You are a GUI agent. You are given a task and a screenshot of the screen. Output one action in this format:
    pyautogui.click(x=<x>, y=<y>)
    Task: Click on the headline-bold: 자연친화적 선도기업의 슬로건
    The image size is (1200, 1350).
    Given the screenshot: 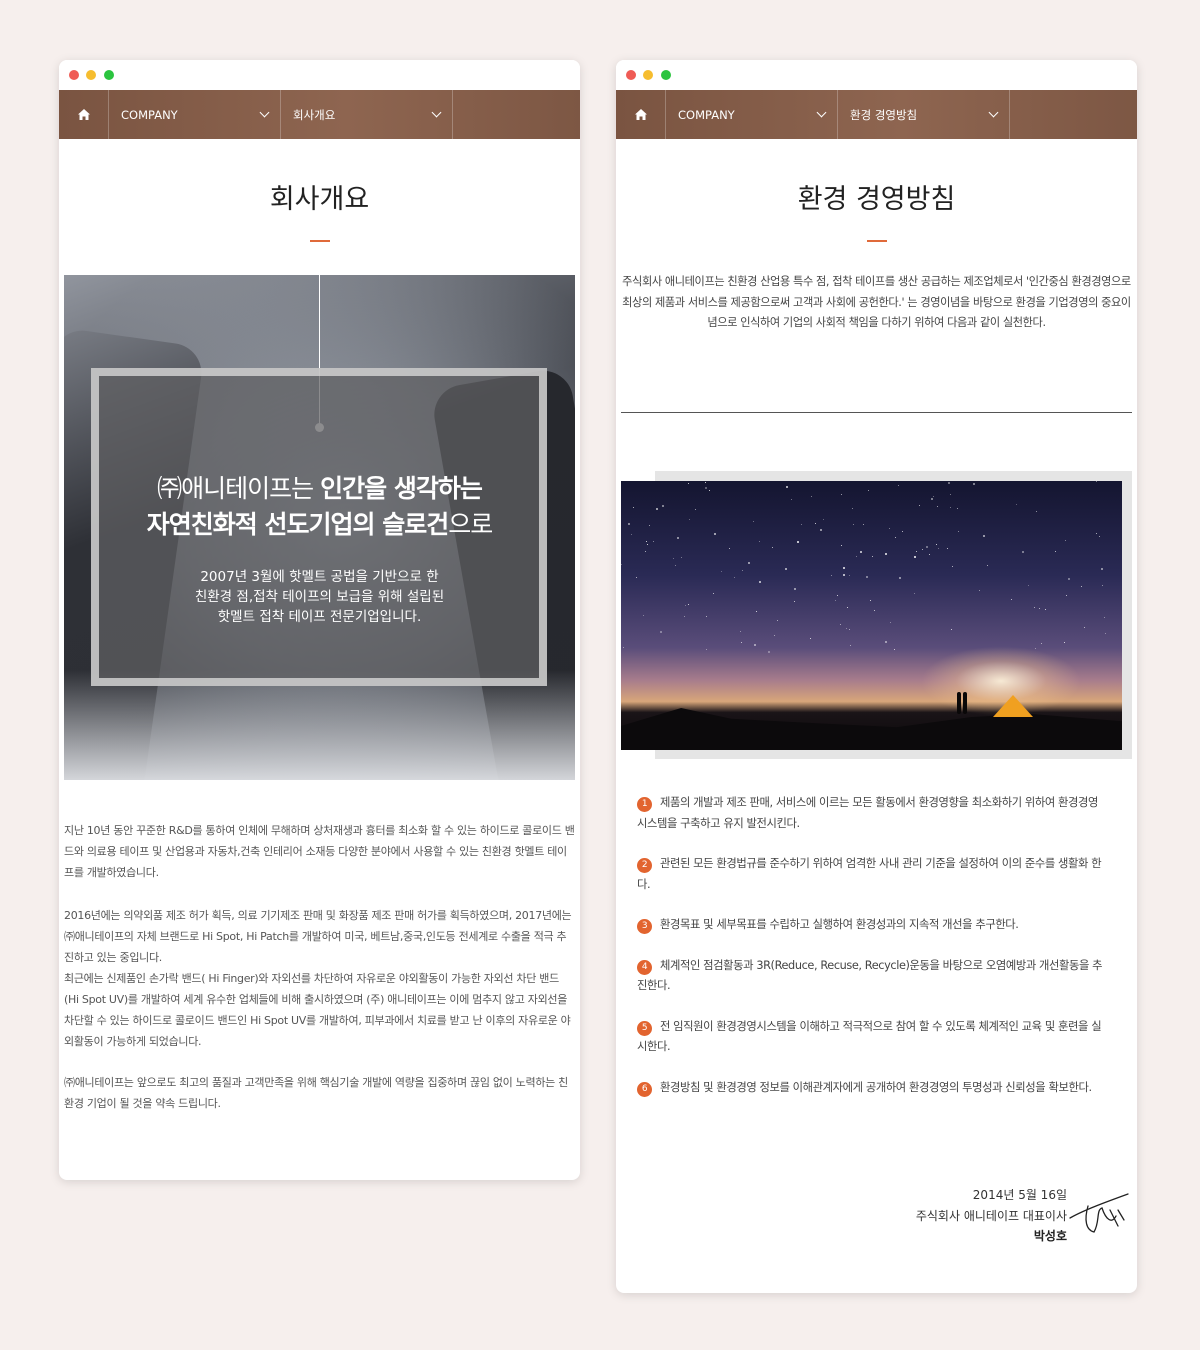 What is the action you would take?
    pyautogui.click(x=297, y=524)
    